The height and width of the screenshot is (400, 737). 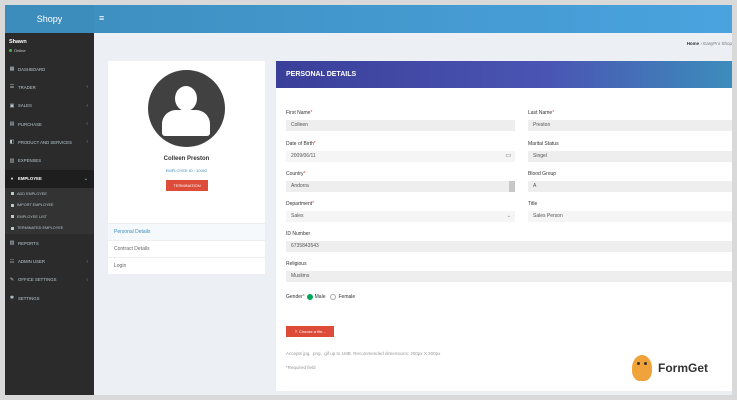 What do you see at coordinates (508, 156) in the screenshot?
I see `calendar-icon: ▭` at bounding box center [508, 156].